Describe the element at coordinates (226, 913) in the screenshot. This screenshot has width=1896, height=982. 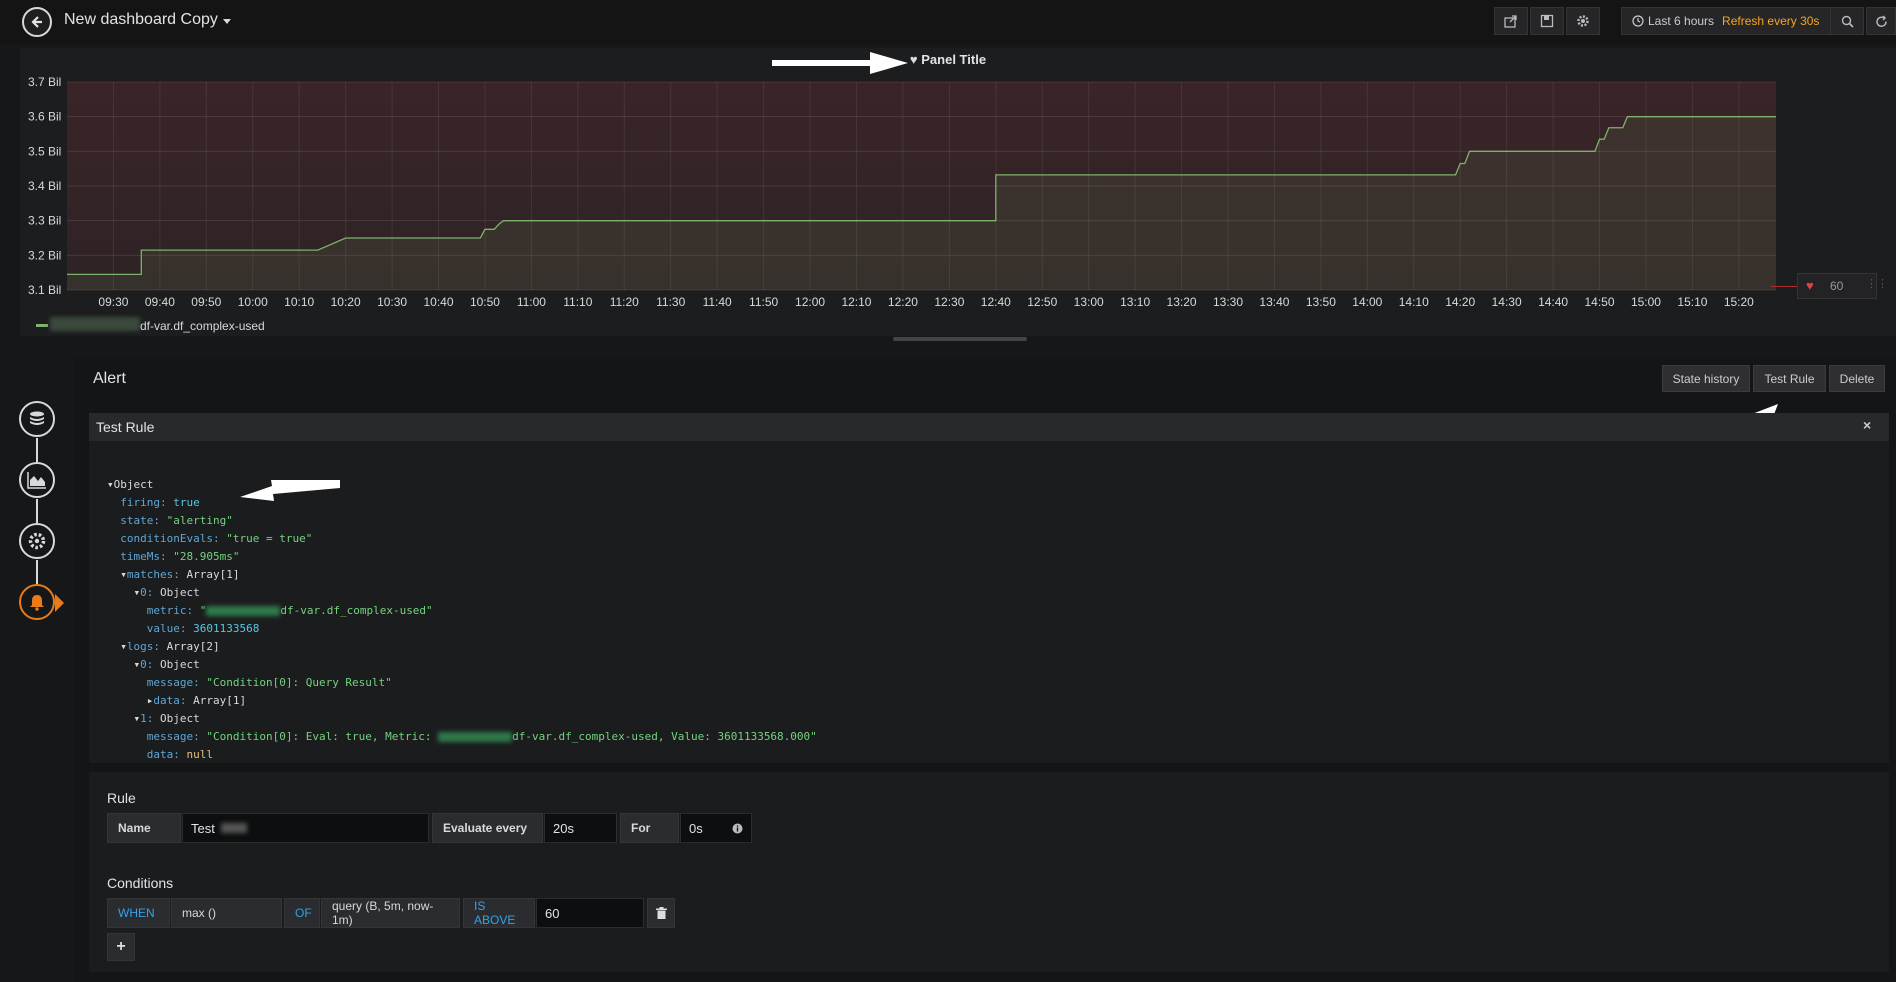
I see `reducer-select: max ()` at that location.